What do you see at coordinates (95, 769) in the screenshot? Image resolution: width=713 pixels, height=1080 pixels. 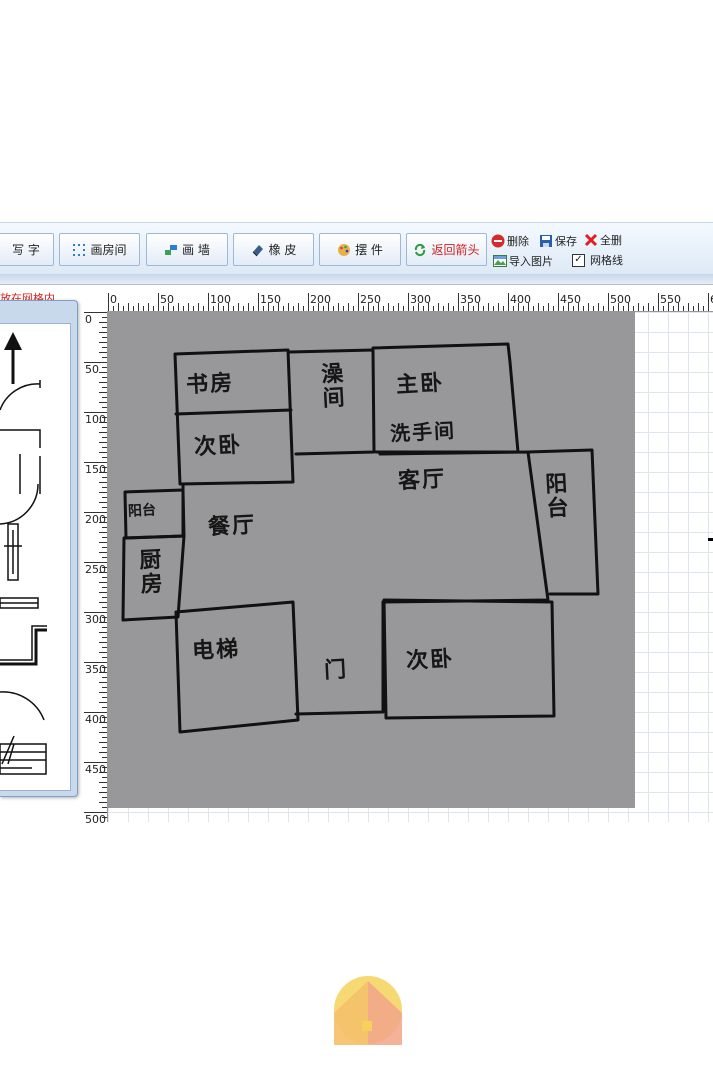 I see `ruler-left-label: 450` at bounding box center [95, 769].